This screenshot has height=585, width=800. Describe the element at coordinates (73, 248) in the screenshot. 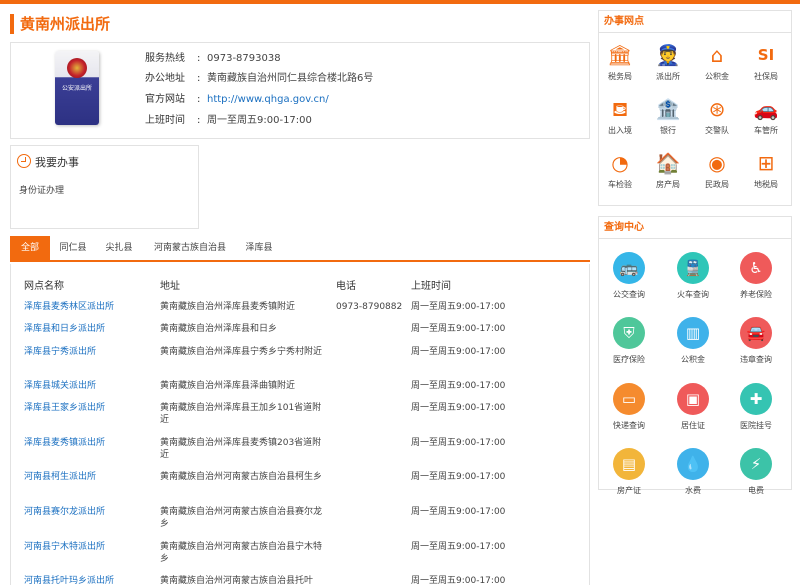

I see `tab-tongren: 同仁县` at that location.